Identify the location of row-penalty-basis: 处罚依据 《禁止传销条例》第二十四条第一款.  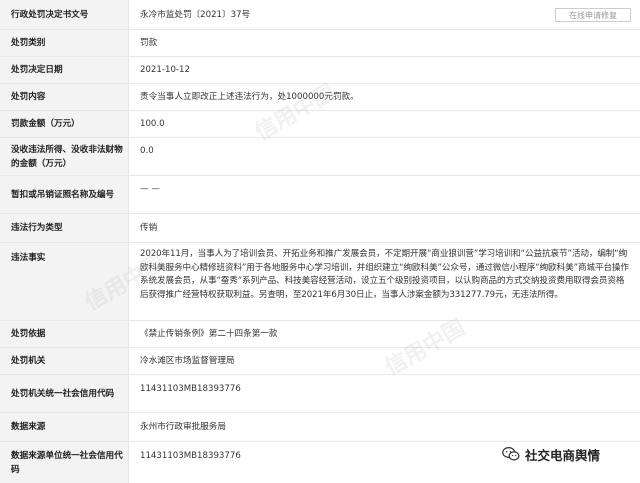
(320, 334).